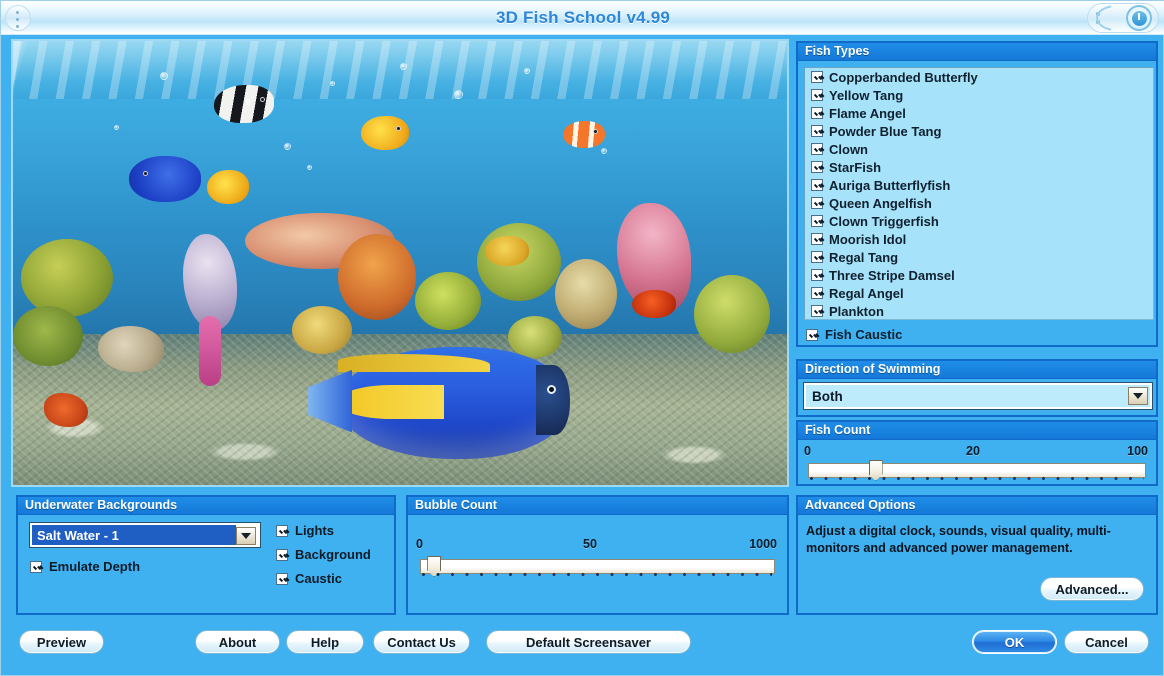 This screenshot has height=676, width=1164. Describe the element at coordinates (654, 303) in the screenshot. I see `fish-flame-angel` at that location.